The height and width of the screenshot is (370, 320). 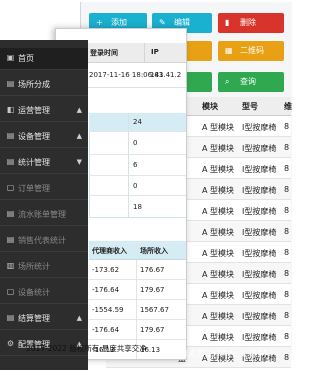 I want to click on sidebar-item-settlement: ▤ 结算管理 ▲, so click(x=44, y=319).